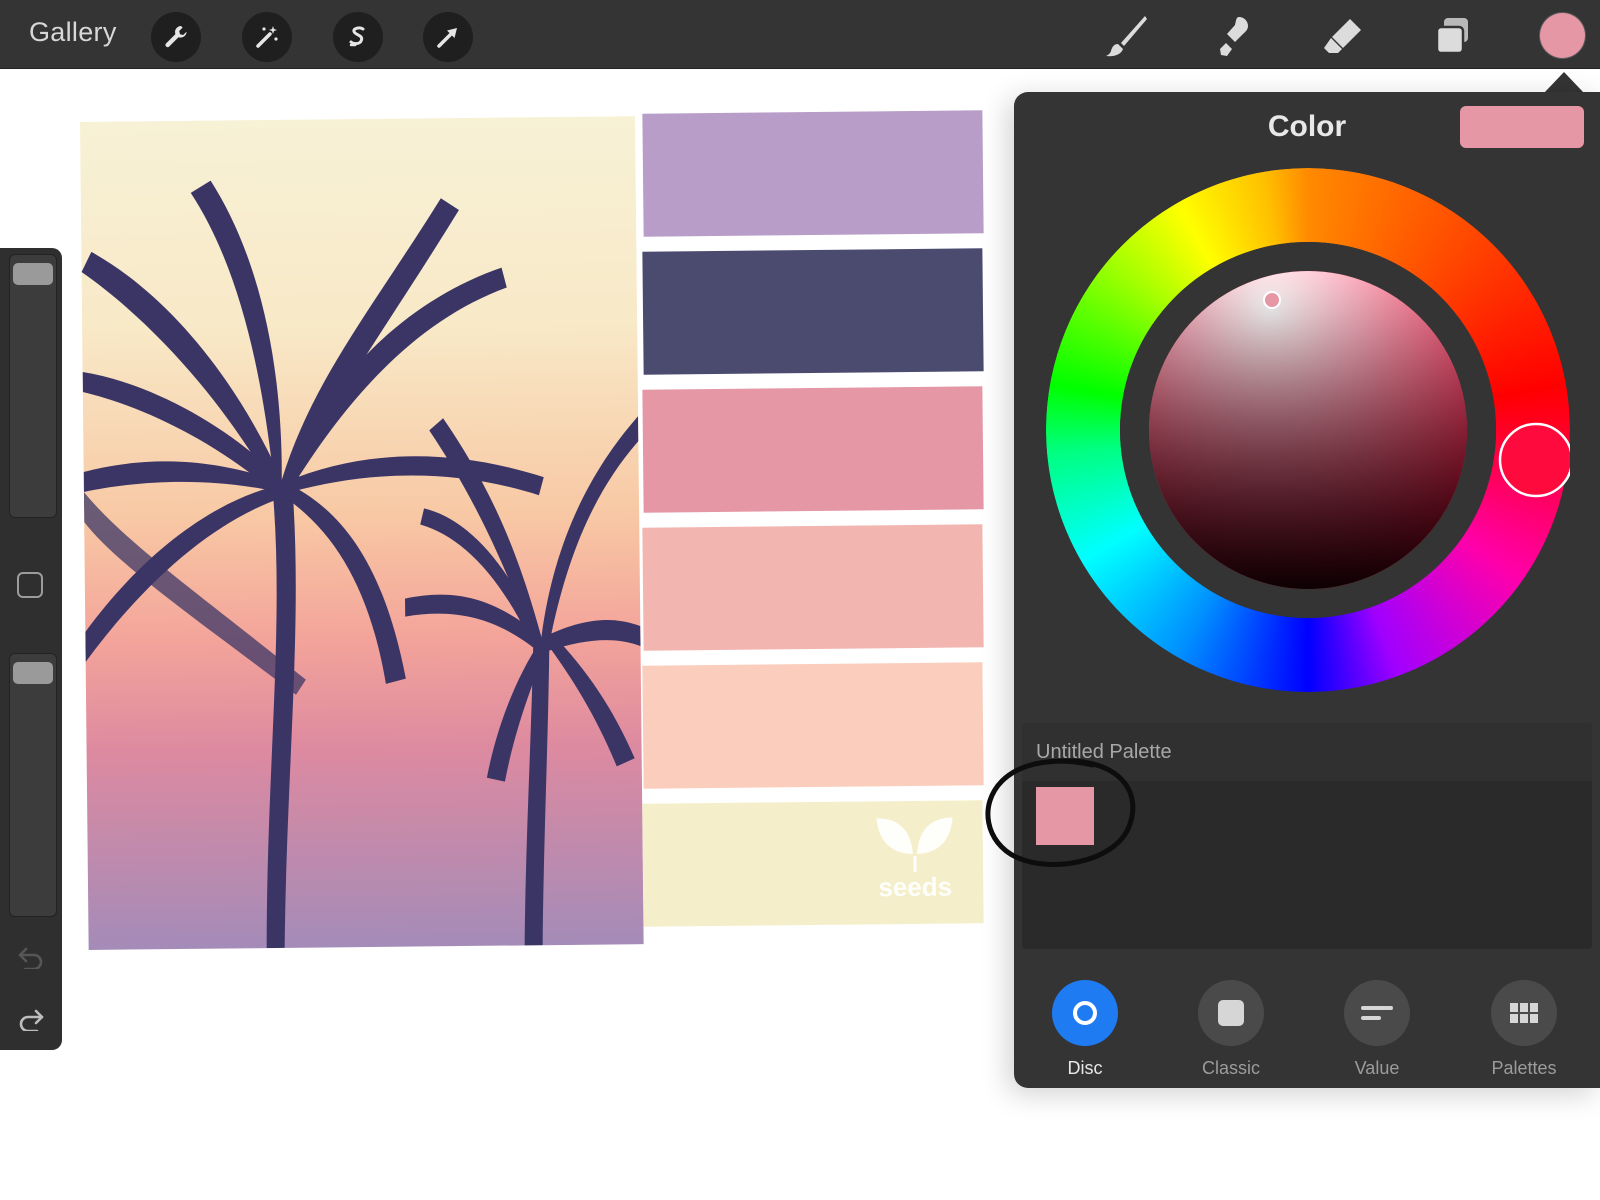 This screenshot has height=1200, width=1600. What do you see at coordinates (1085, 1068) in the screenshot?
I see `tab-label: Disc` at bounding box center [1085, 1068].